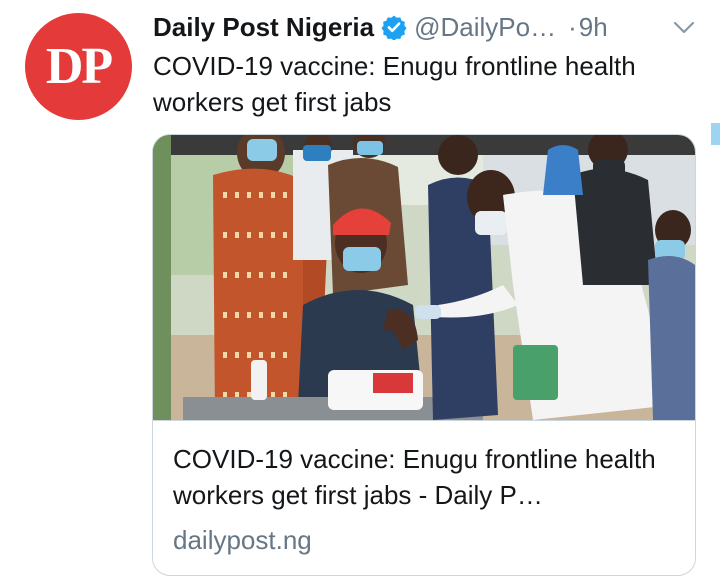 This screenshot has height=576, width=720. I want to click on tweet-timestamp: 9h, so click(593, 27).